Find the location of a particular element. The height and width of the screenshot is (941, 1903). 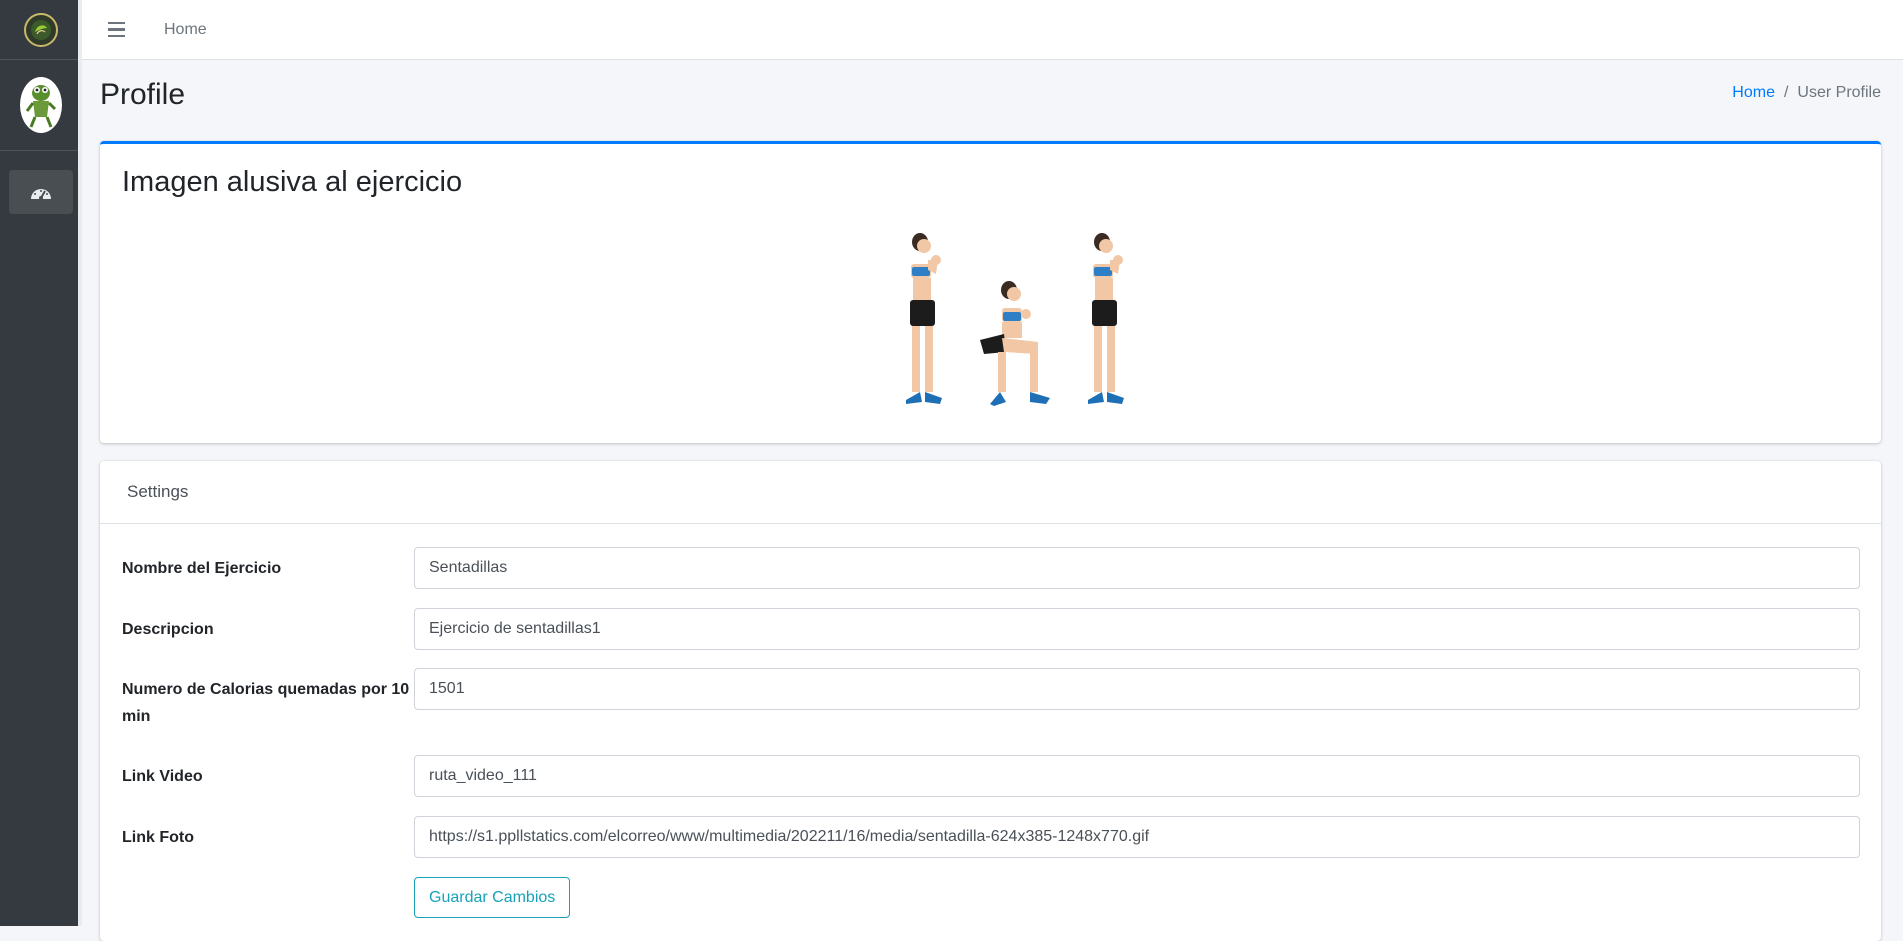

link-foto-label: Link Foto is located at coordinates (158, 837).